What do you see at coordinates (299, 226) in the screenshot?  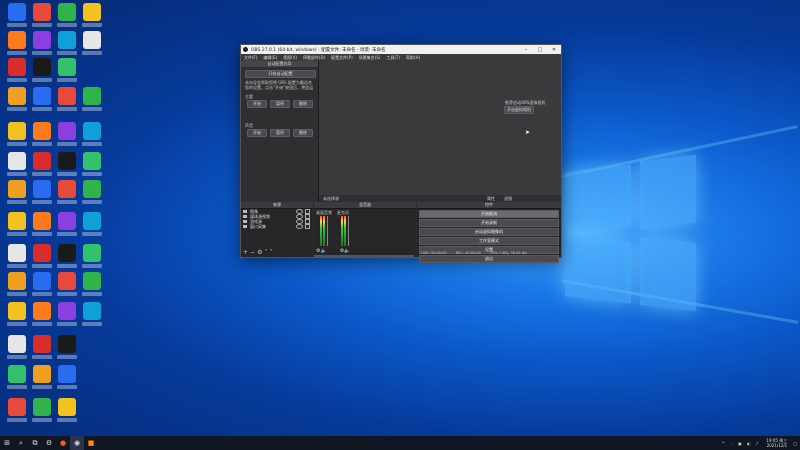 I see `eye-icon` at bounding box center [299, 226].